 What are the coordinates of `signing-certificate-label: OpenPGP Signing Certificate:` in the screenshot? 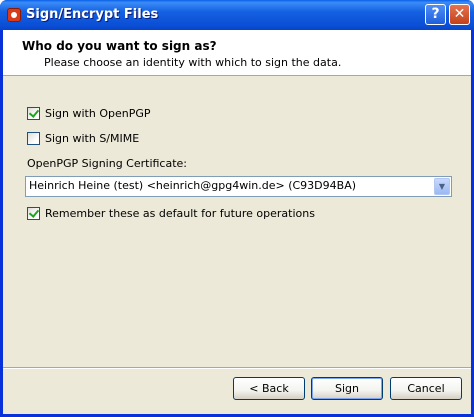 It's located at (107, 163).